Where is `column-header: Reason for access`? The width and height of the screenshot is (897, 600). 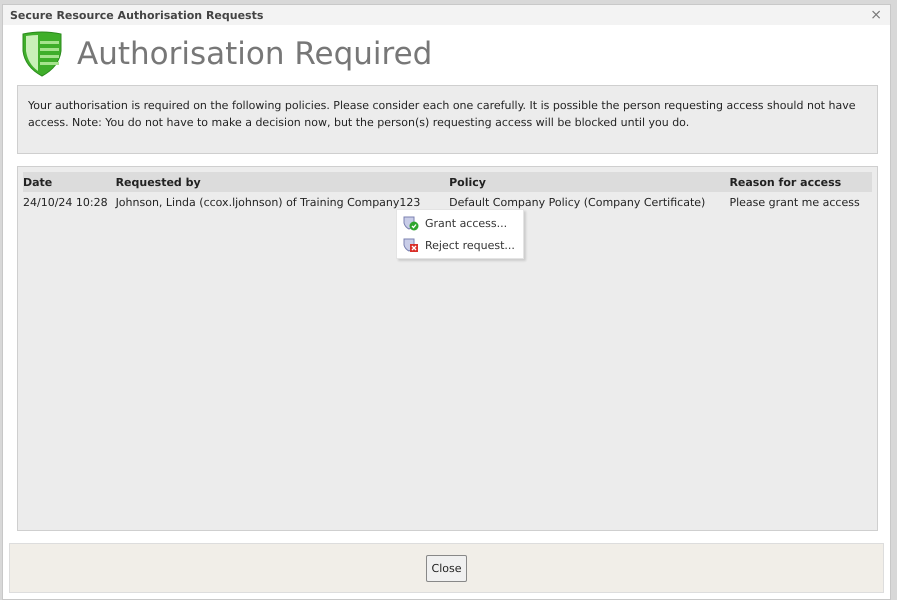 column-header: Reason for access is located at coordinates (800, 182).